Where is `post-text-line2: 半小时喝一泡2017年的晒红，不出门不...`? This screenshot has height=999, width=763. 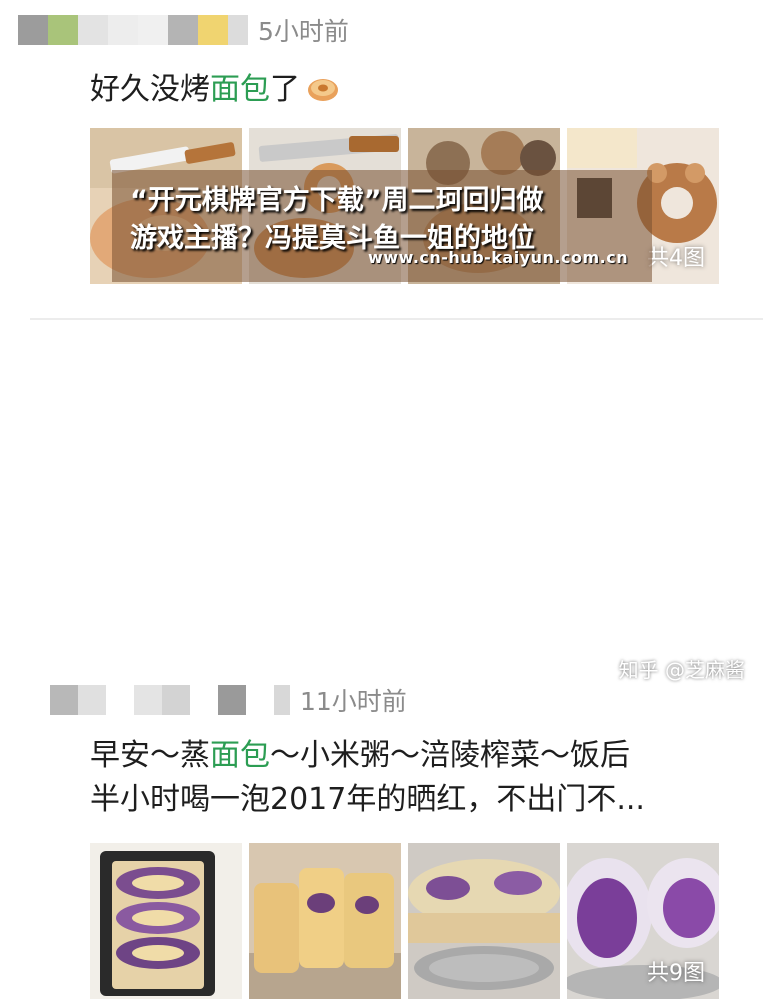 post-text-line2: 半小时喝一泡2017年的晒红，不出门不... is located at coordinates (367, 799).